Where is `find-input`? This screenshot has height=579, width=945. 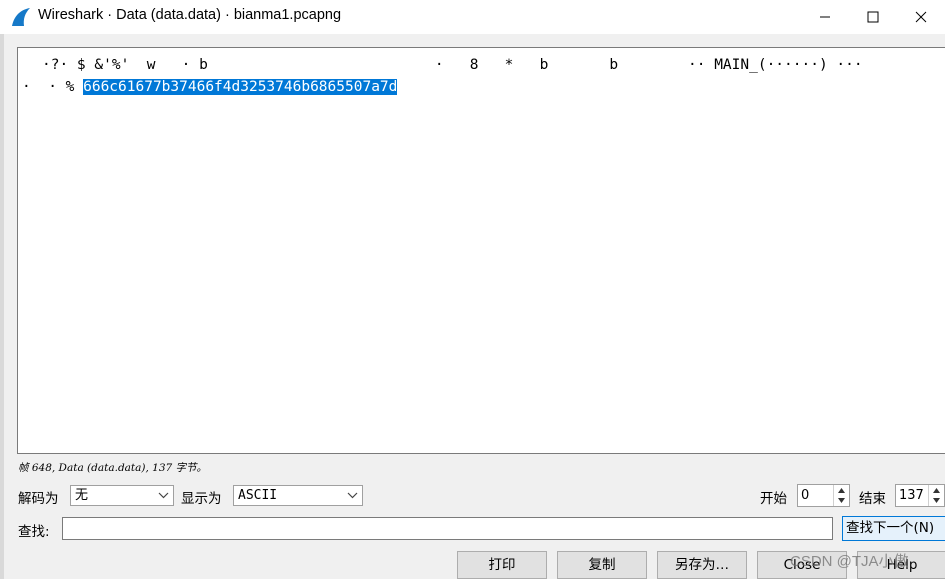 find-input is located at coordinates (447, 528).